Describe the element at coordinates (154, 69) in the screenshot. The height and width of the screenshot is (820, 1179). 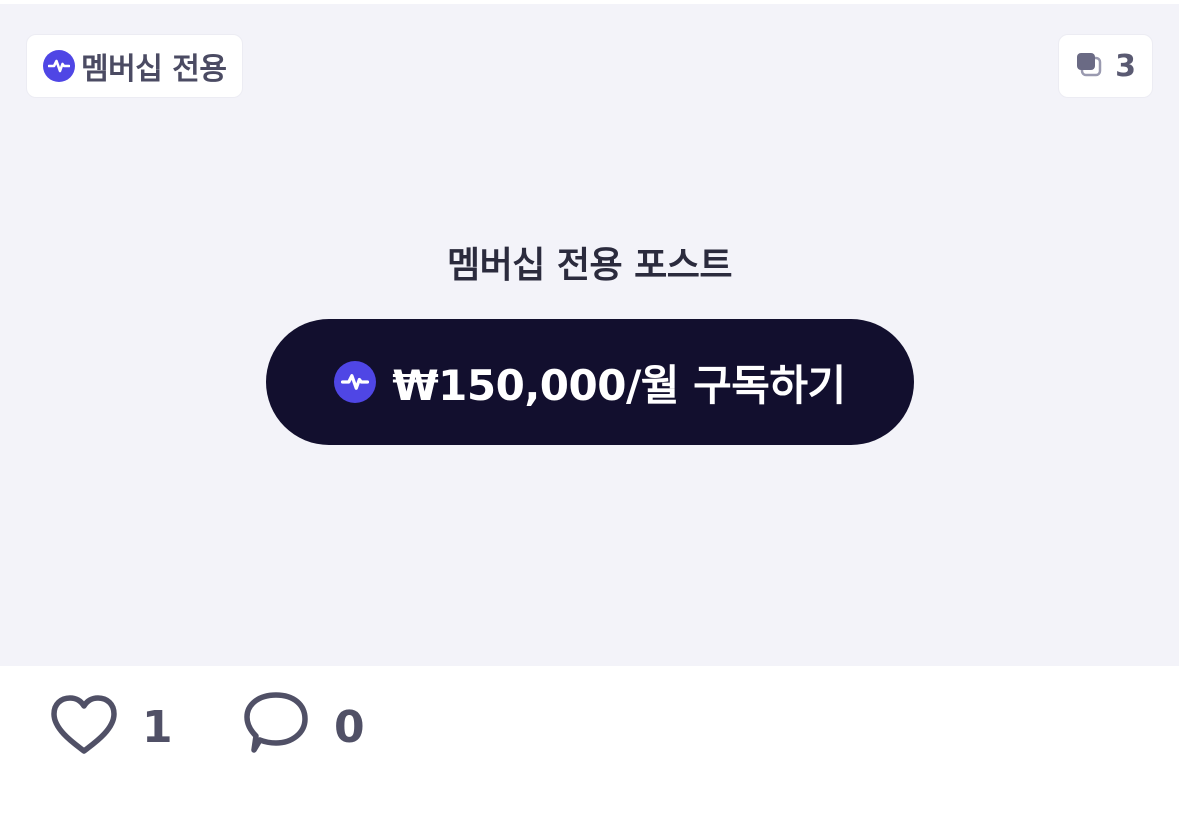
I see `membership-only-label: 멤버십 전용` at that location.